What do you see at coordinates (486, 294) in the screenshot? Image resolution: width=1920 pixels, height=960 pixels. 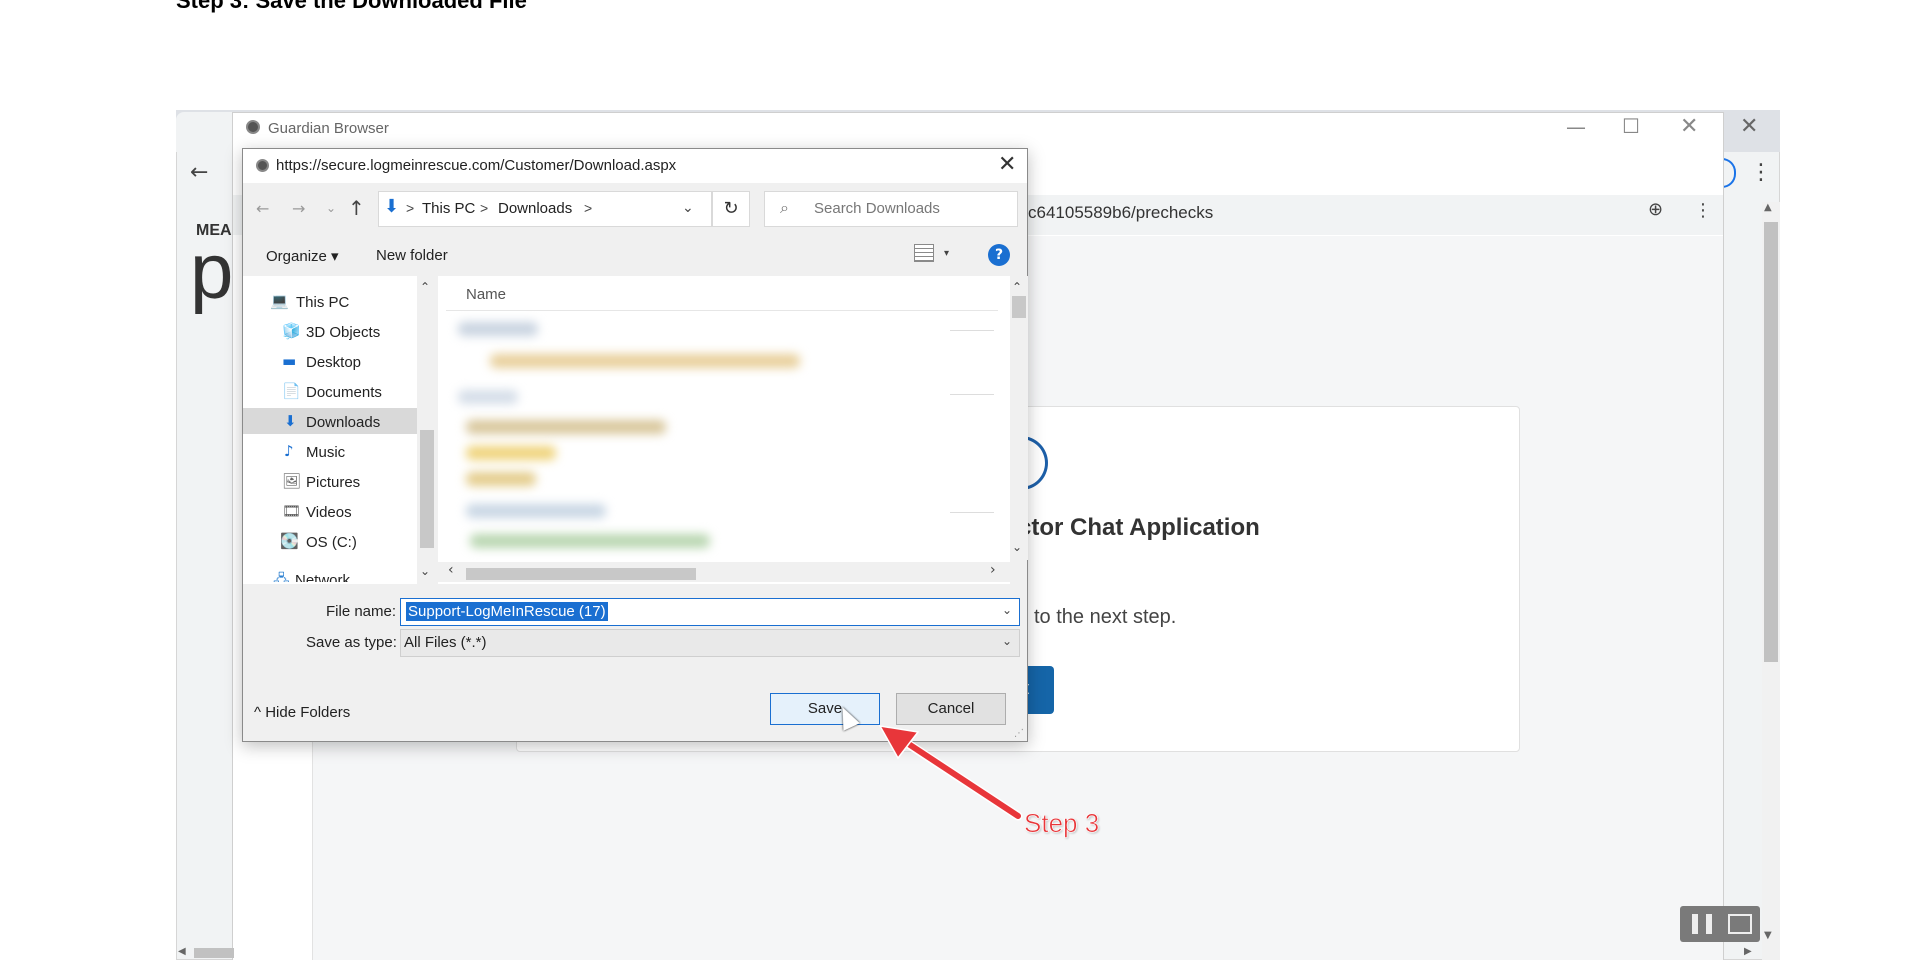 I see `column-header-name: Name` at bounding box center [486, 294].